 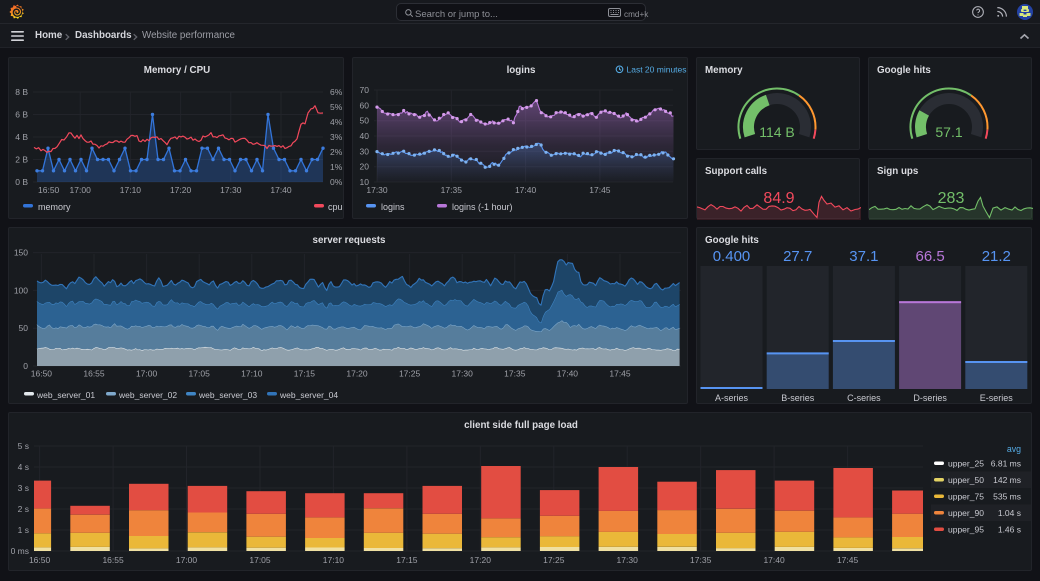 I want to click on svg-text: 27.7, so click(x=797, y=256).